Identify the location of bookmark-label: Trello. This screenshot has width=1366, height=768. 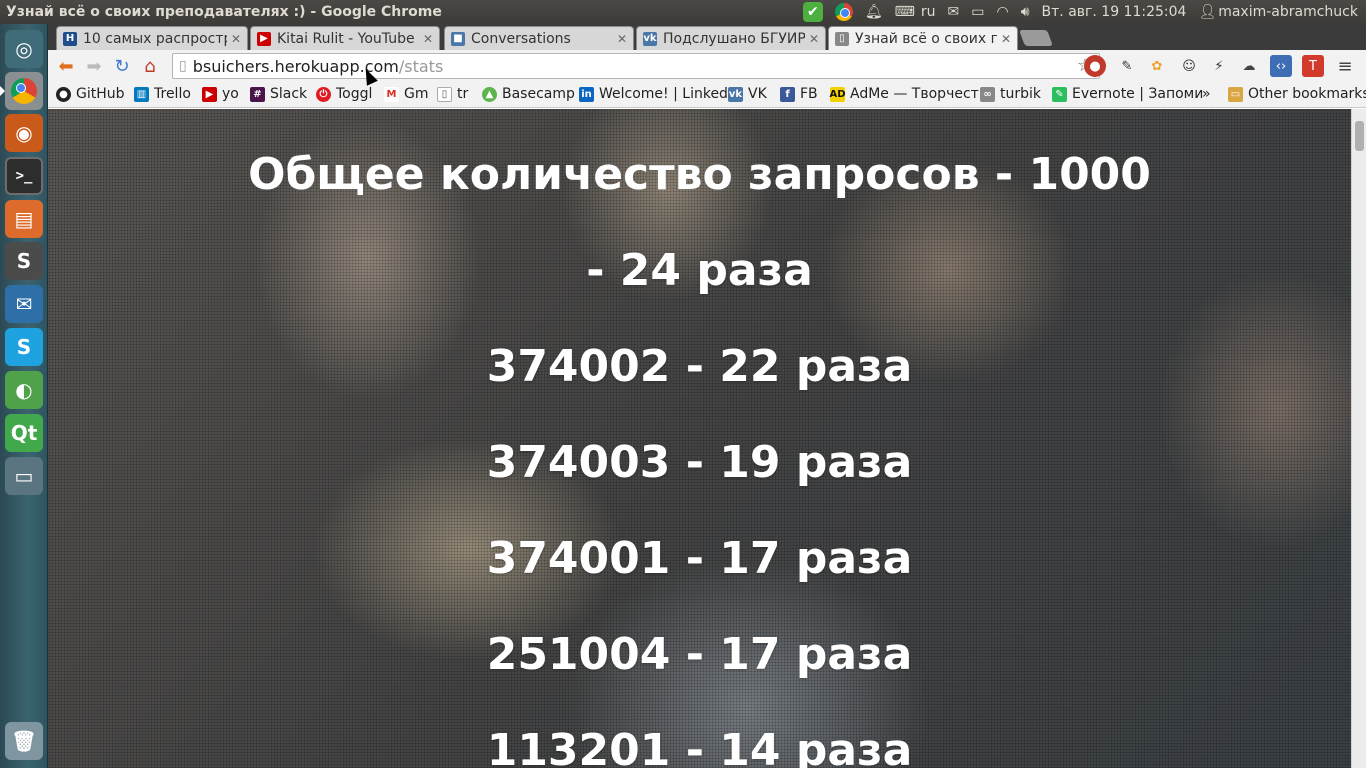
(172, 94).